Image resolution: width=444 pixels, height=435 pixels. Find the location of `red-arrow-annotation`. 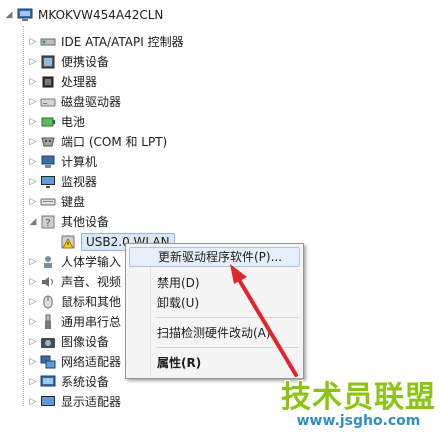

red-arrow-annotation is located at coordinates (264, 320).